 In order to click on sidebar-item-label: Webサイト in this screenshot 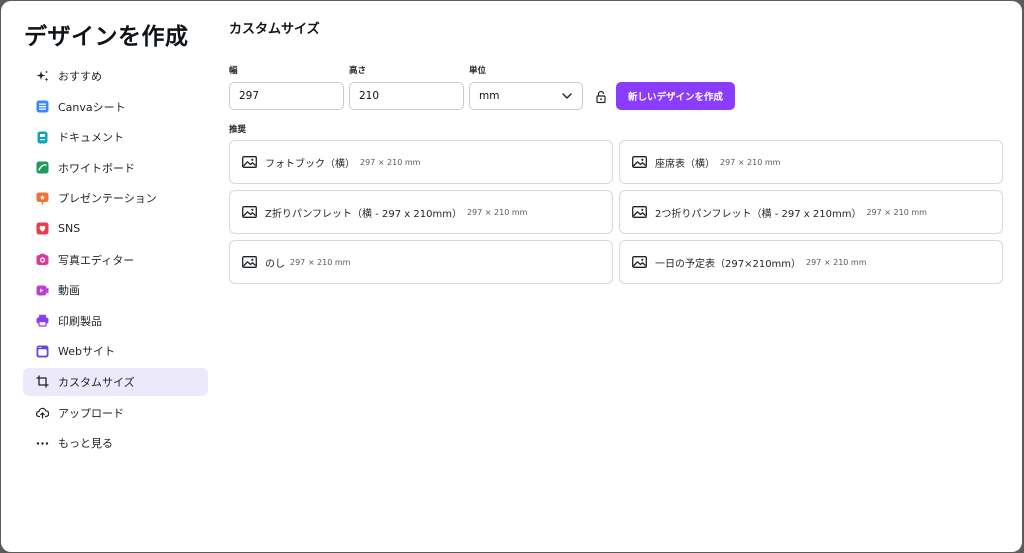, I will do `click(86, 352)`.